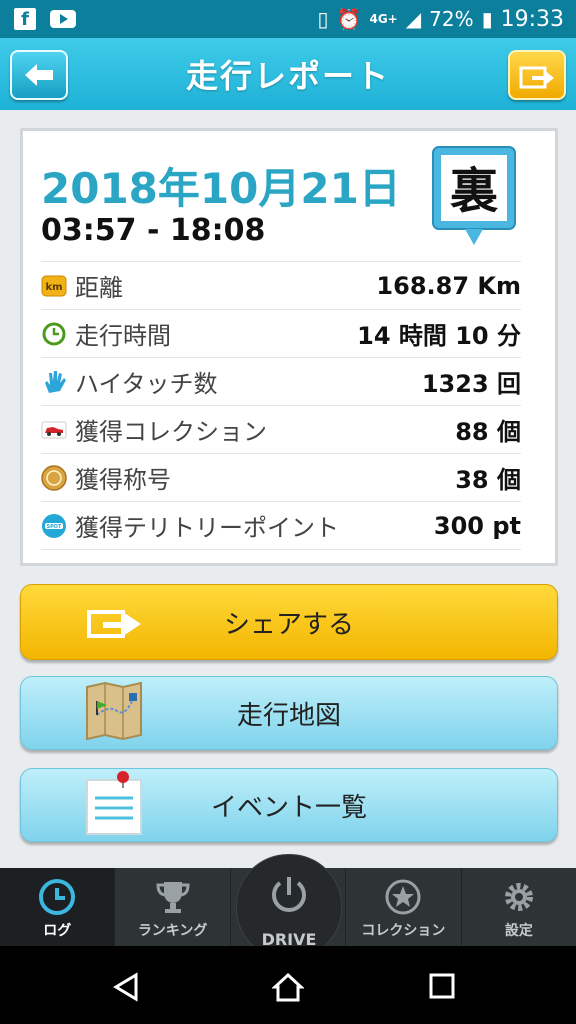 This screenshot has height=1024, width=576. What do you see at coordinates (99, 288) in the screenshot?
I see `stat-label: 距離` at bounding box center [99, 288].